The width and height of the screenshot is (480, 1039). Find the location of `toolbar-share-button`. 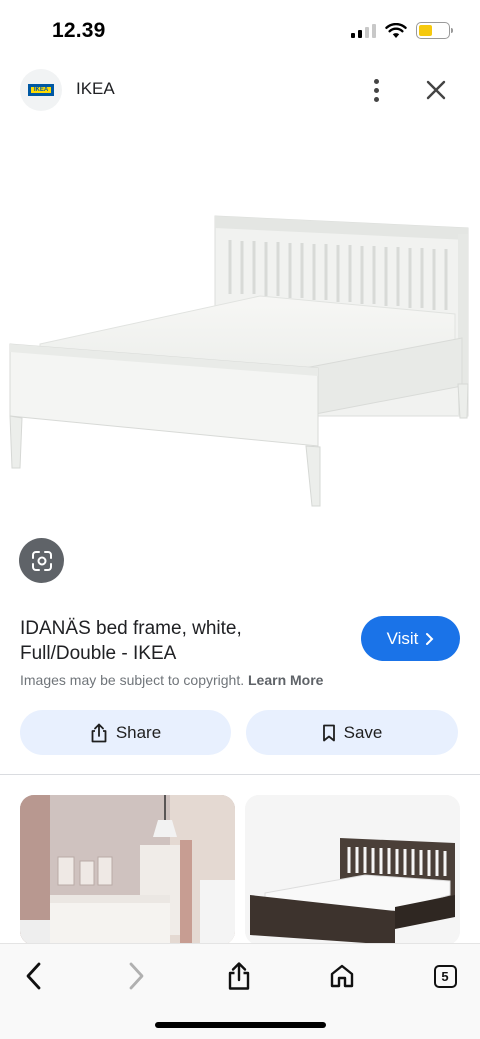

toolbar-share-button is located at coordinates (239, 976).